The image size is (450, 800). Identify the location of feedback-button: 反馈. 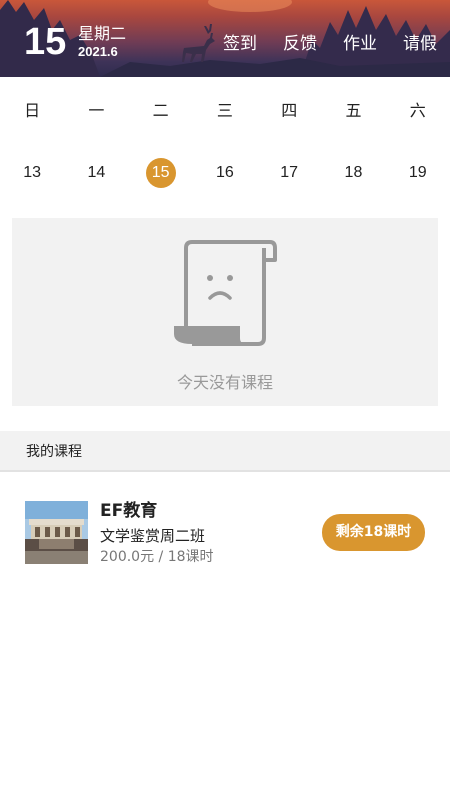
(300, 44).